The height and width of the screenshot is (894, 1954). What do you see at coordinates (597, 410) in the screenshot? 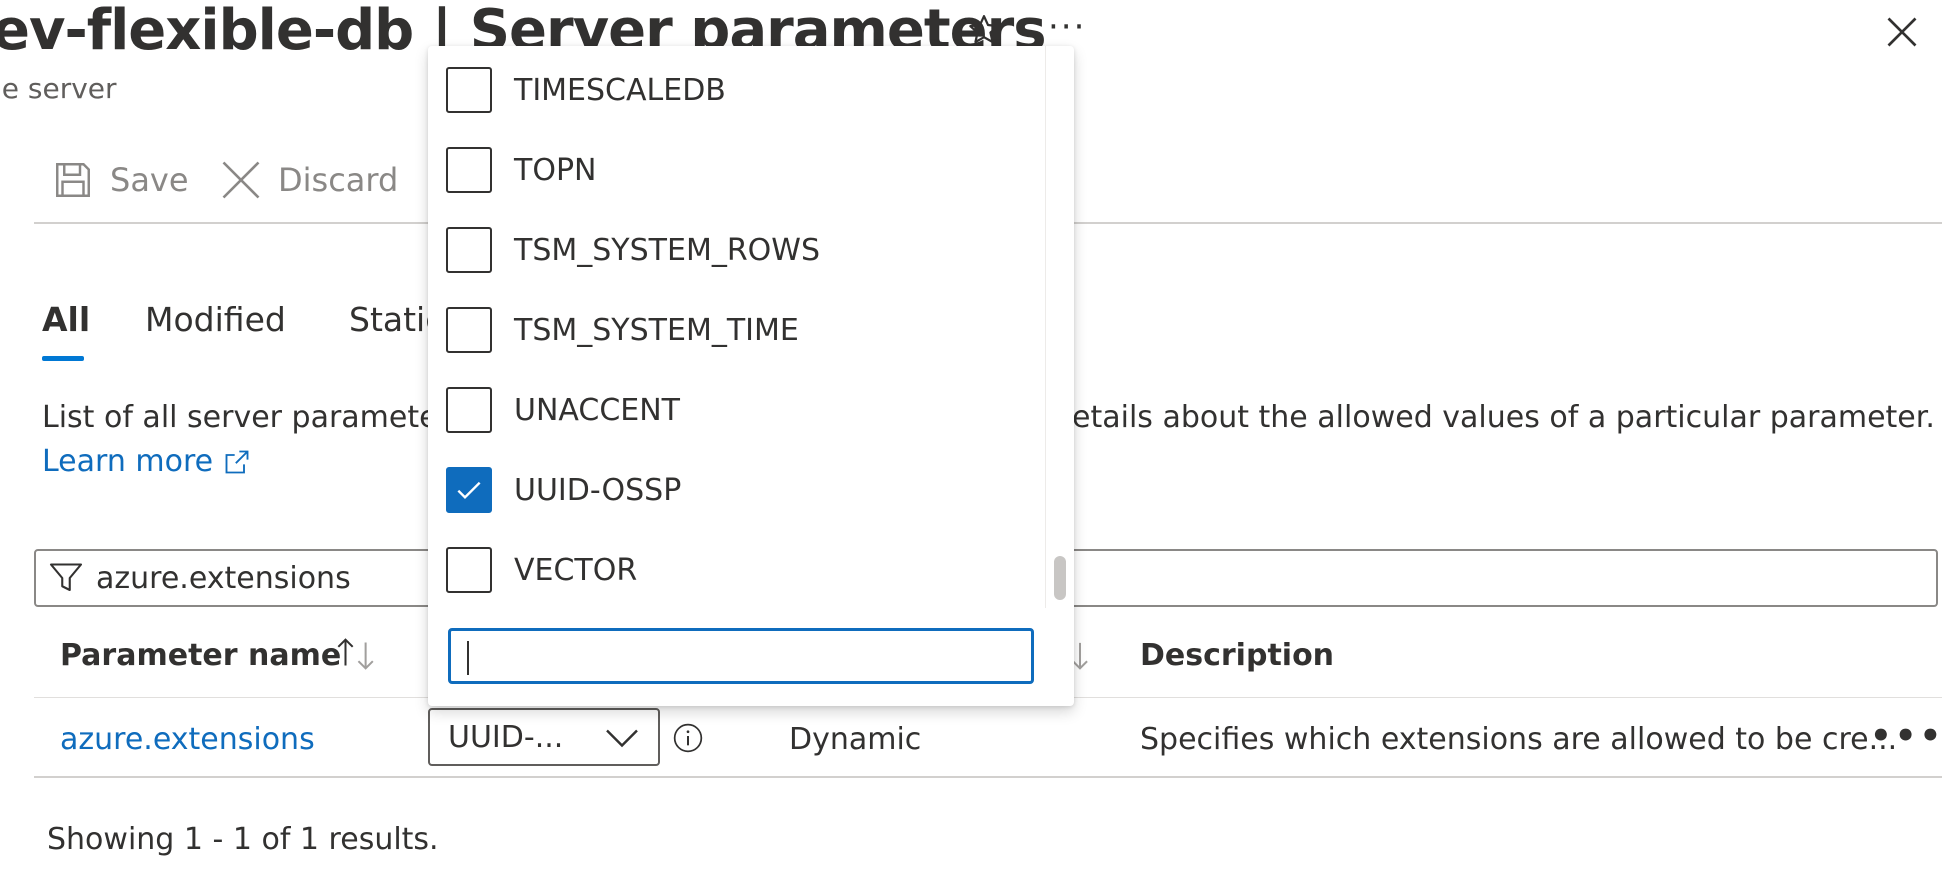
I see `option-label: UNACCENT` at bounding box center [597, 410].